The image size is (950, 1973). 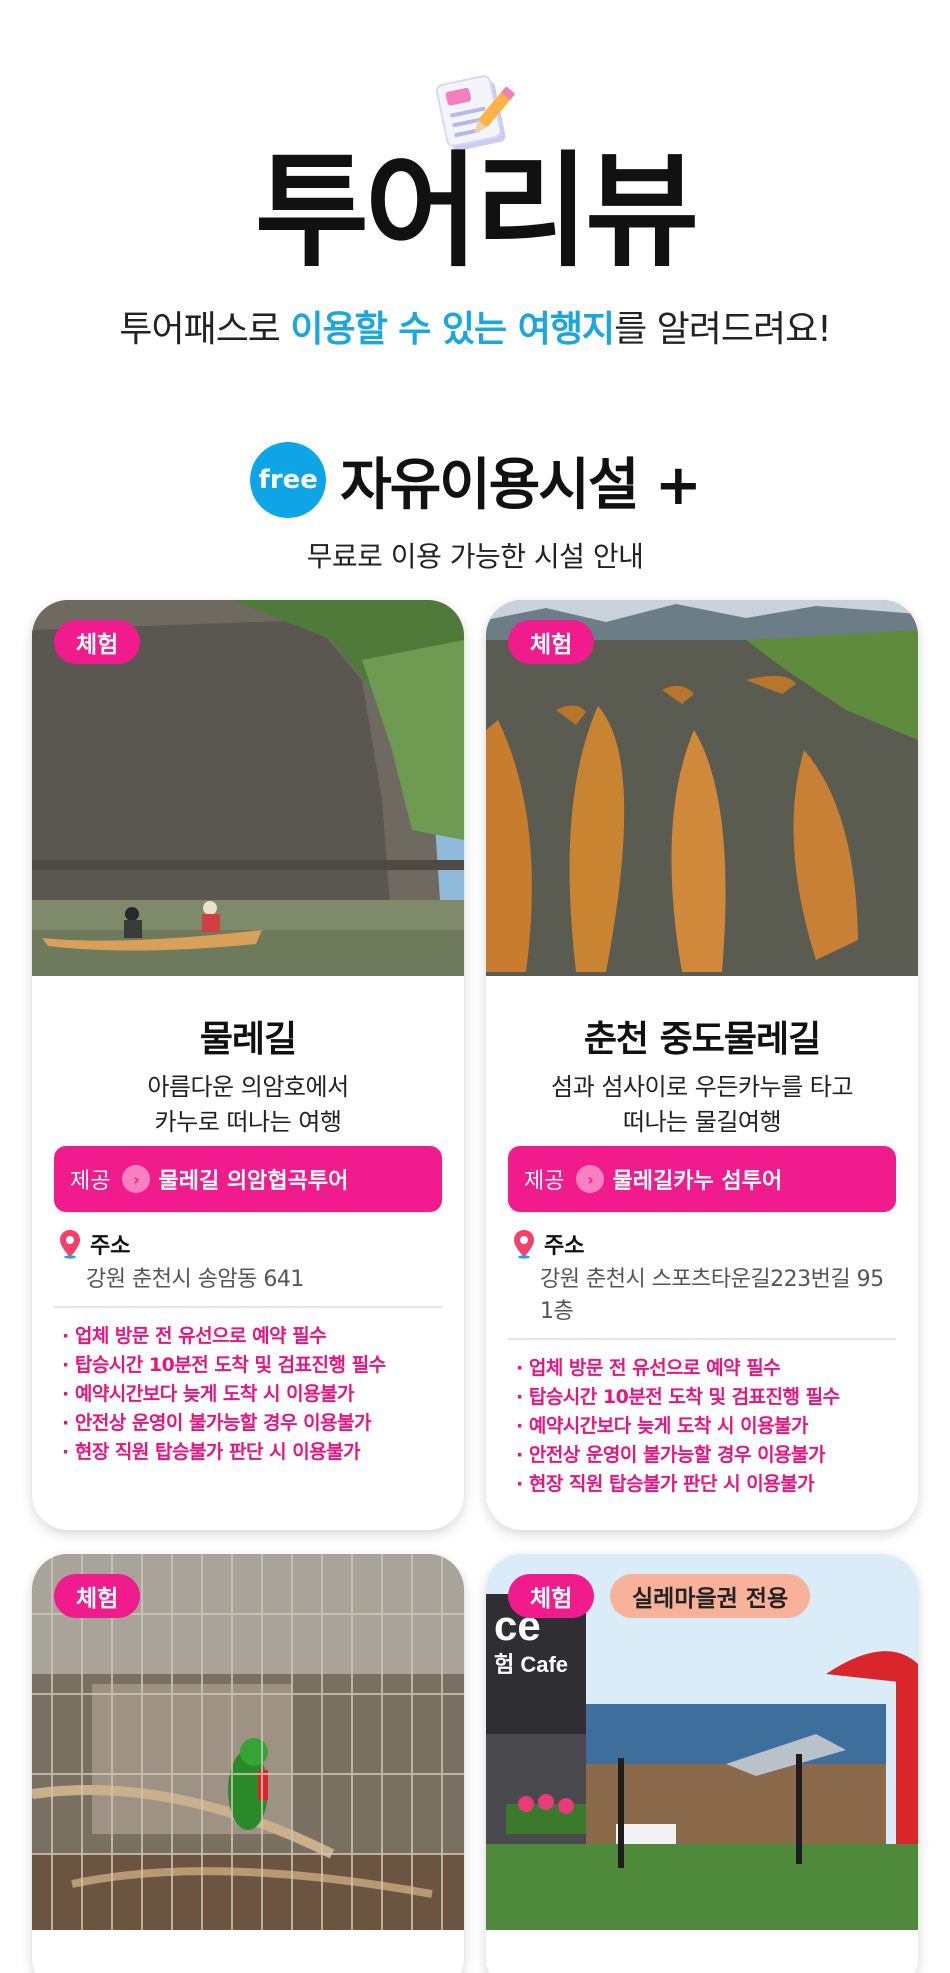 What do you see at coordinates (531, 1664) in the screenshot?
I see `cafe-sign-subtext: 험 Cafe` at bounding box center [531, 1664].